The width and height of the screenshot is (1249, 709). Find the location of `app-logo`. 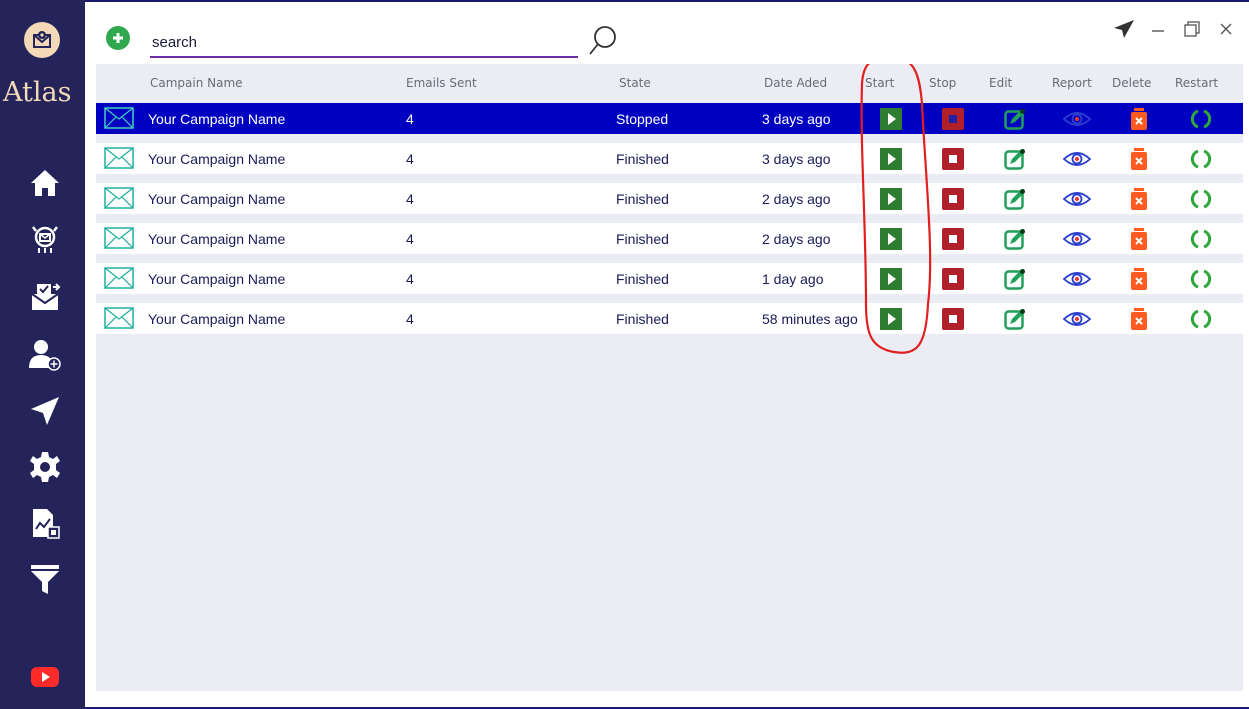

app-logo is located at coordinates (42, 40).